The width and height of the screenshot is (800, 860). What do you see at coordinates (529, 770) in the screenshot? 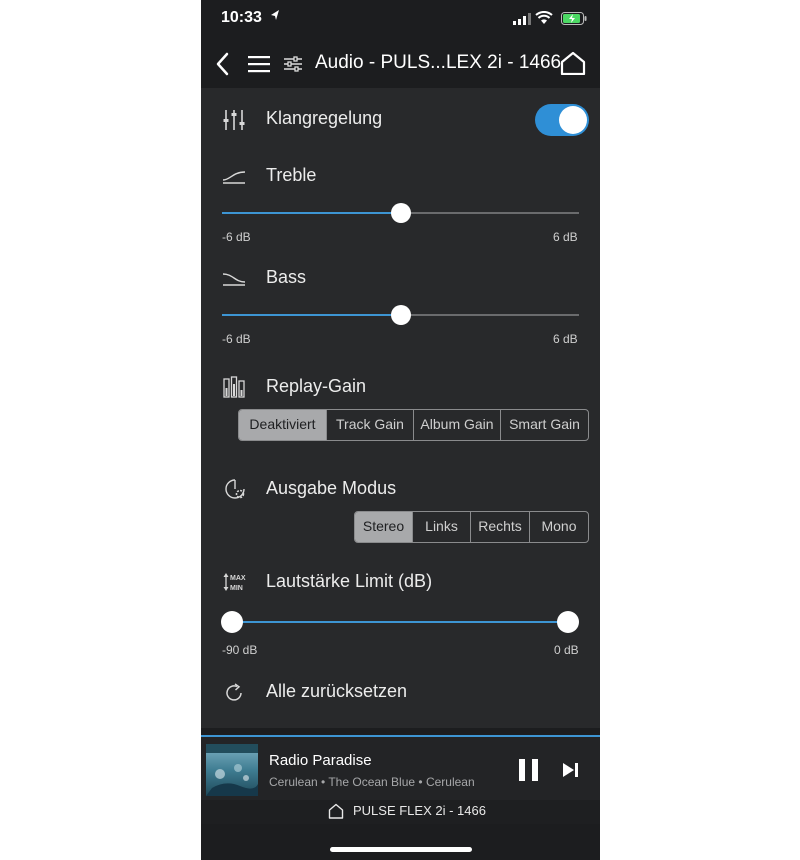
I see `pause-icon` at bounding box center [529, 770].